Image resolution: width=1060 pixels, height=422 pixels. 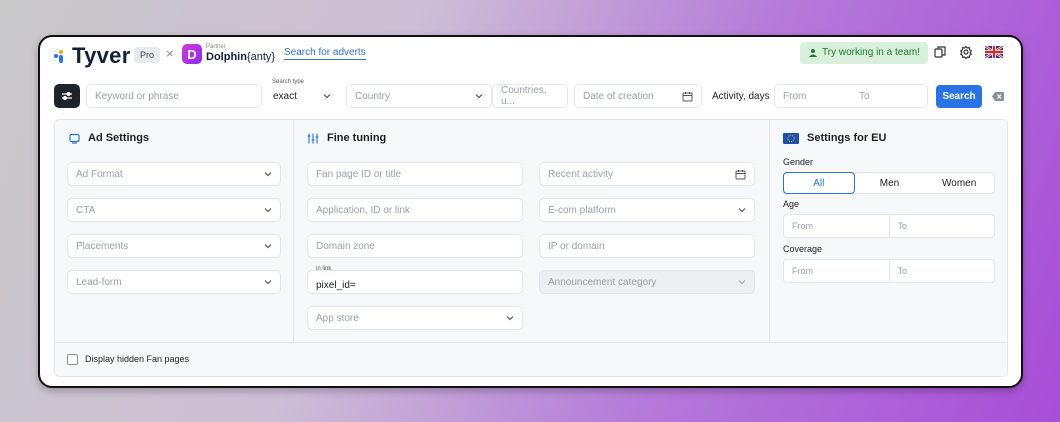 What do you see at coordinates (940, 52) in the screenshot?
I see `copy-icon` at bounding box center [940, 52].